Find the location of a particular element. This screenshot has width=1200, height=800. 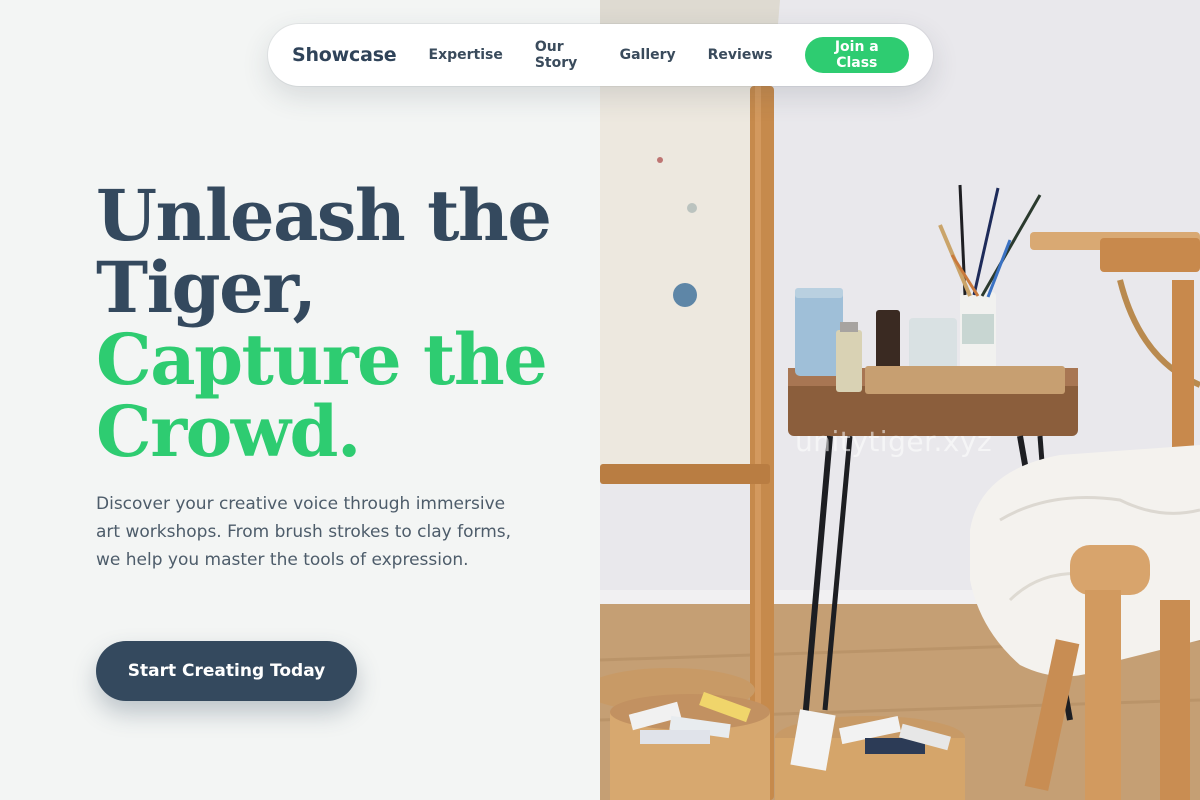

headline-line-1: Unleash the is located at coordinates (324, 215).